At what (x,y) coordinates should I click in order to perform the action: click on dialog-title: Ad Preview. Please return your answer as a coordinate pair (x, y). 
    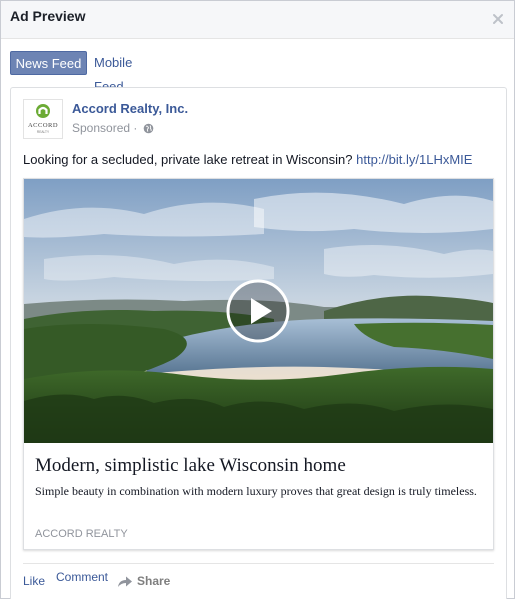
    Looking at the image, I should click on (48, 16).